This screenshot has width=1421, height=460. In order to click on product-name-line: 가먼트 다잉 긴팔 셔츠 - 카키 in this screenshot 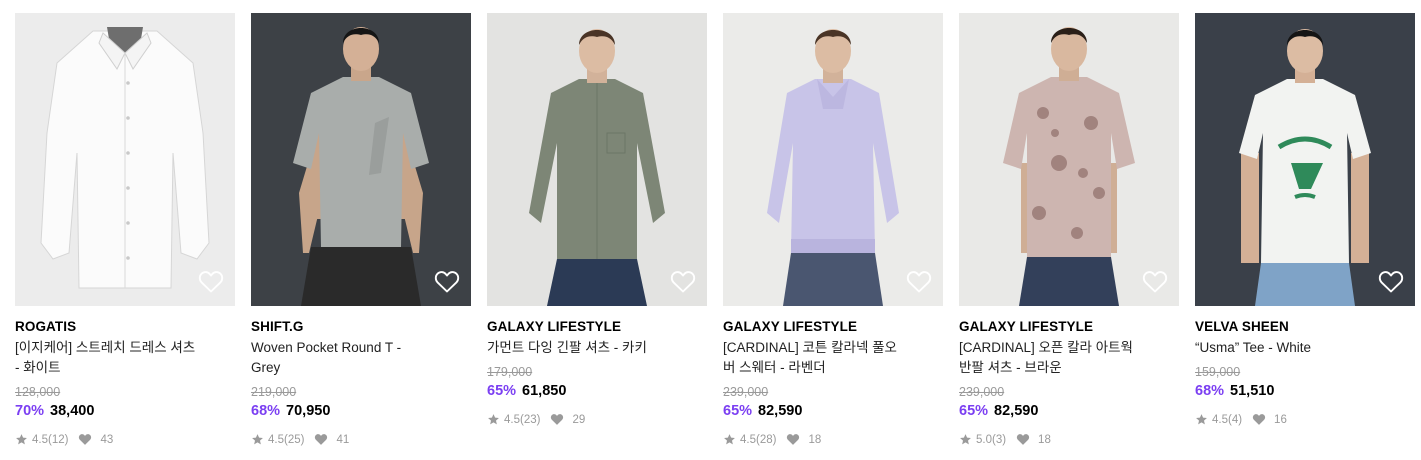, I will do `click(567, 347)`.